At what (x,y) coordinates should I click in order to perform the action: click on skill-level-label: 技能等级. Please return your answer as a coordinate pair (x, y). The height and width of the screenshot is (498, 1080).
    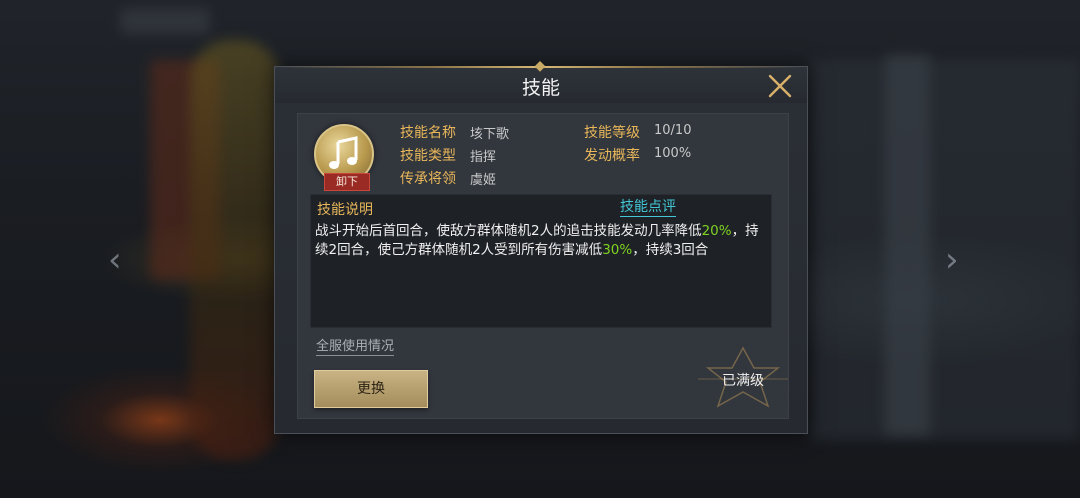
    Looking at the image, I should click on (612, 133).